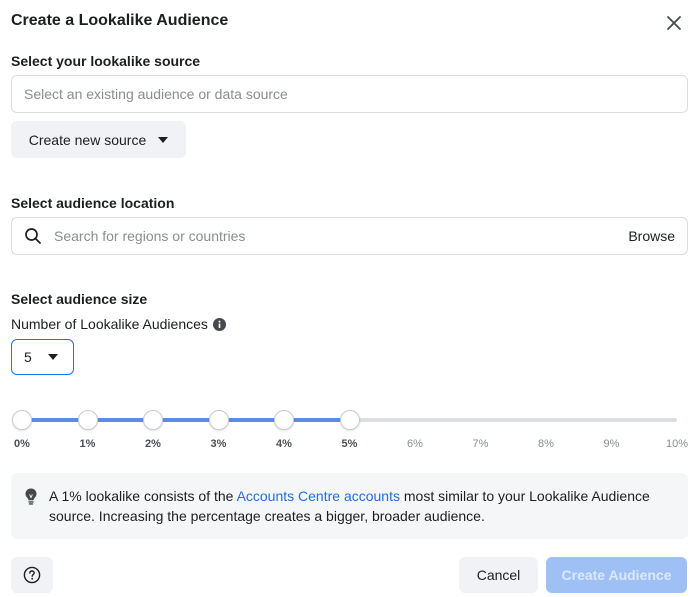  Describe the element at coordinates (79, 299) in the screenshot. I see `size-label: Select audience size` at that location.